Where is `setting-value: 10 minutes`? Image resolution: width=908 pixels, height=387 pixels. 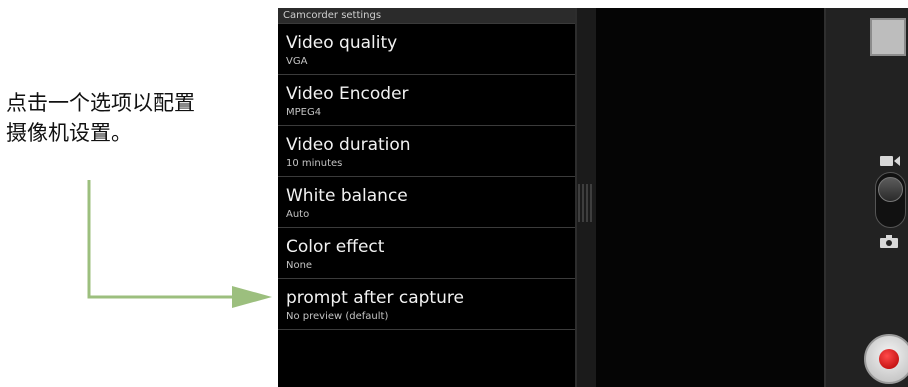 setting-value: 10 minutes is located at coordinates (314, 163).